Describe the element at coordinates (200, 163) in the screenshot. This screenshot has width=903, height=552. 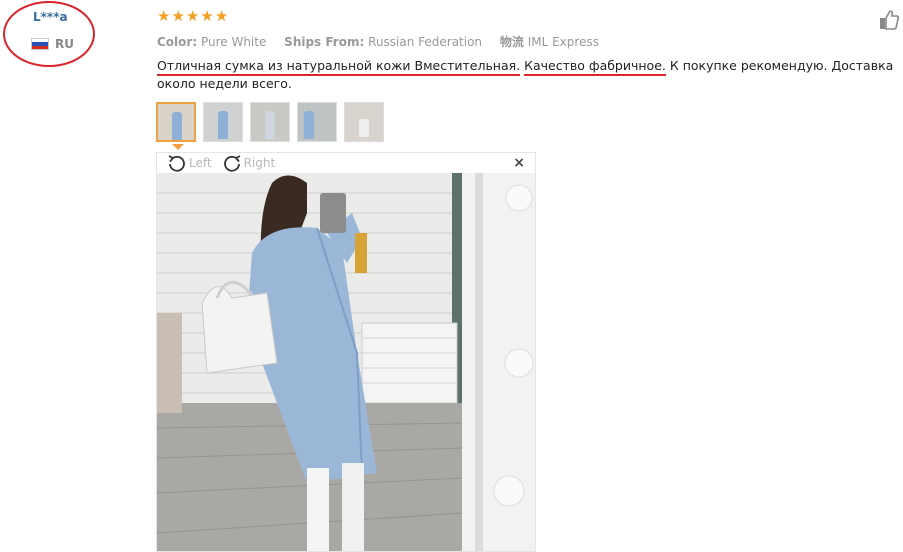
I see `rotate-left-label: Left` at that location.